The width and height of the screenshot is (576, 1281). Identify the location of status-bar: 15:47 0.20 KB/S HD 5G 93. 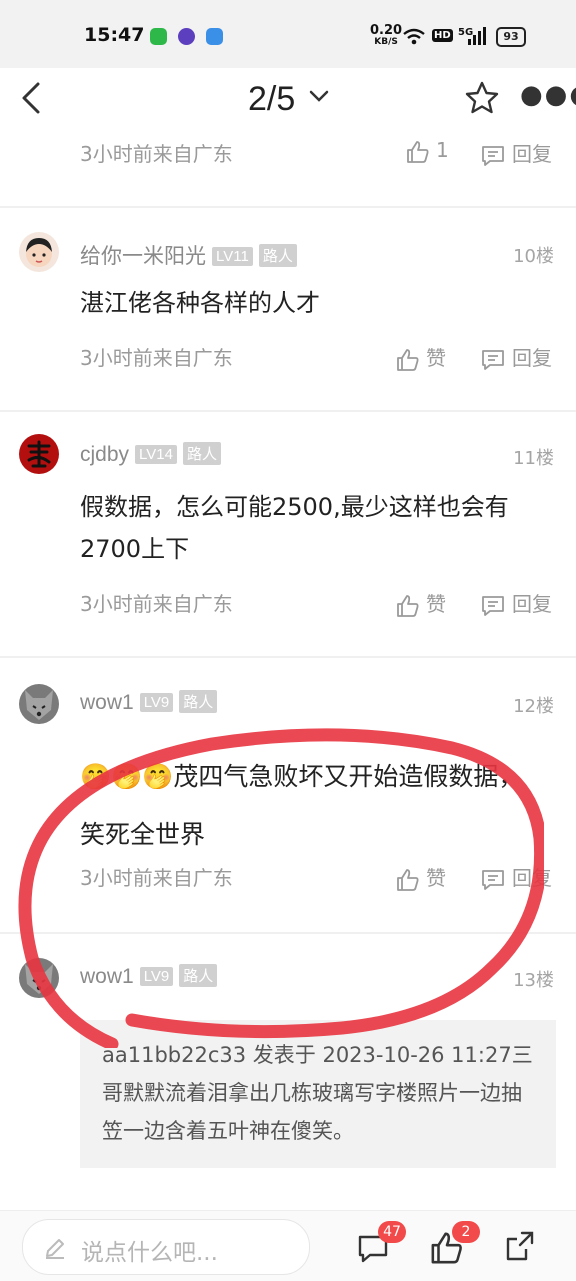
(288, 34).